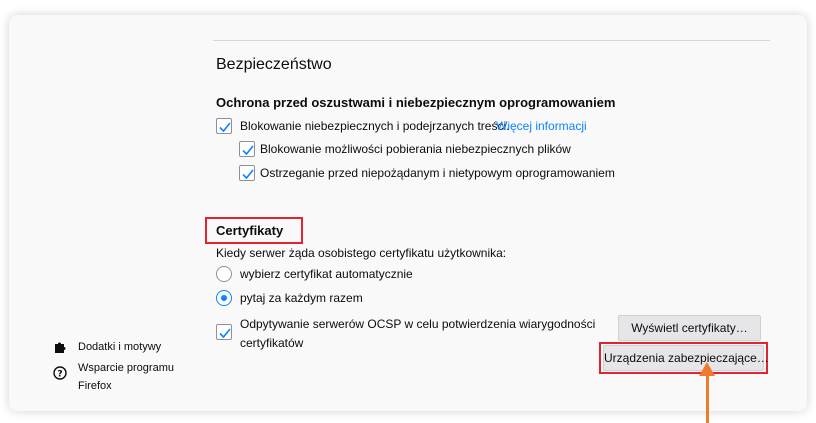 This screenshot has width=816, height=423. I want to click on block-dangerous-checkbox, so click(224, 126).